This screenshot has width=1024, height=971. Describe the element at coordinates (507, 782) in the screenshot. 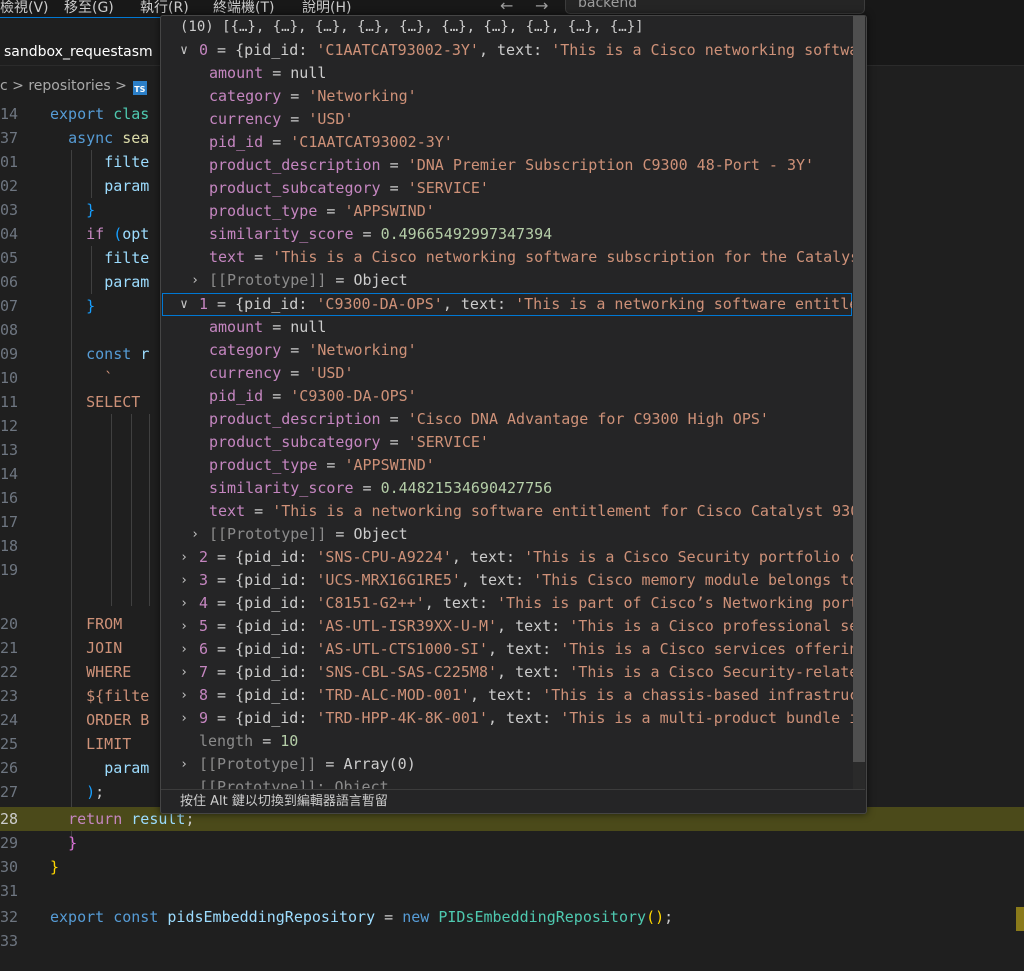

I see `tree-row-partial: [[Prototype]]: Object` at that location.